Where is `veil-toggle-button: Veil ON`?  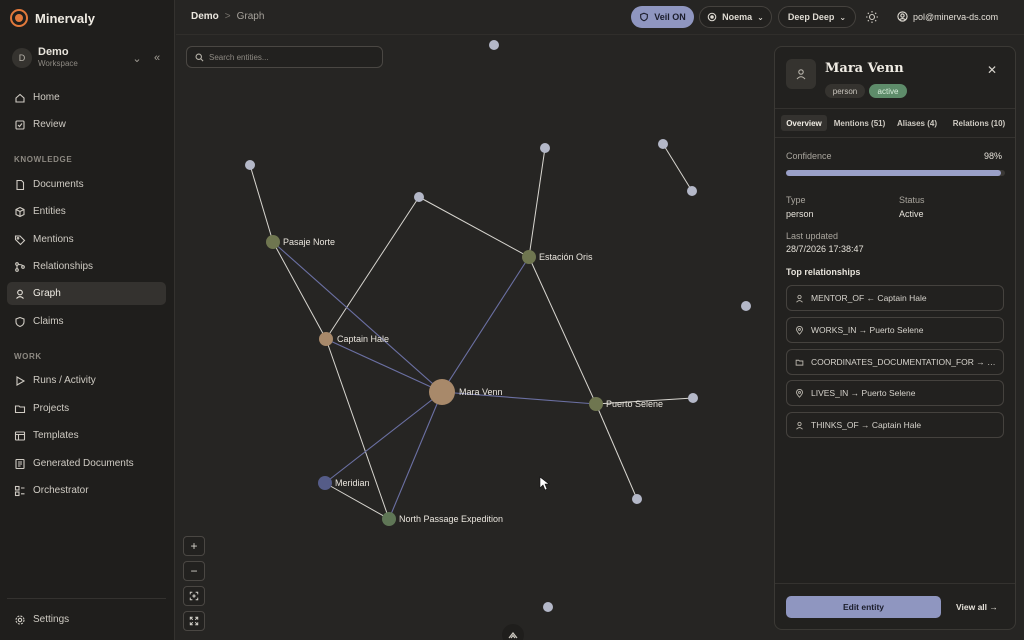
veil-toggle-button: Veil ON is located at coordinates (662, 17).